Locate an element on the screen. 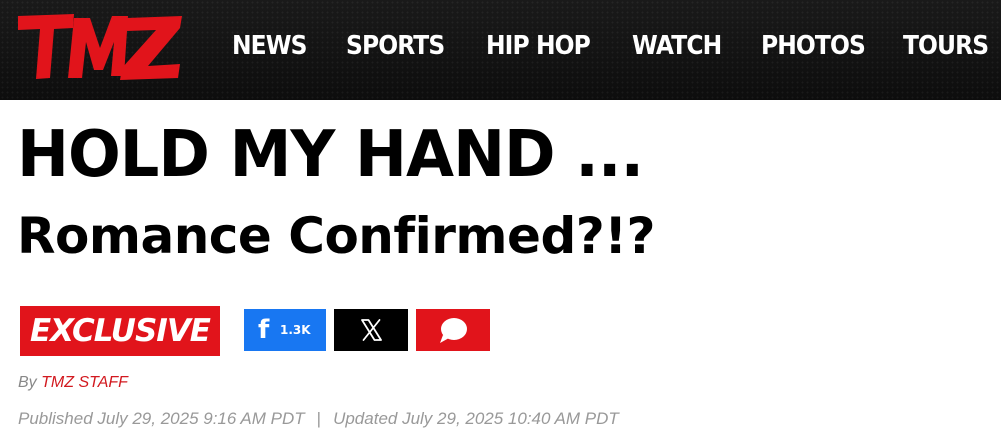 This screenshot has height=444, width=1001. x-logo-icon is located at coordinates (371, 330).